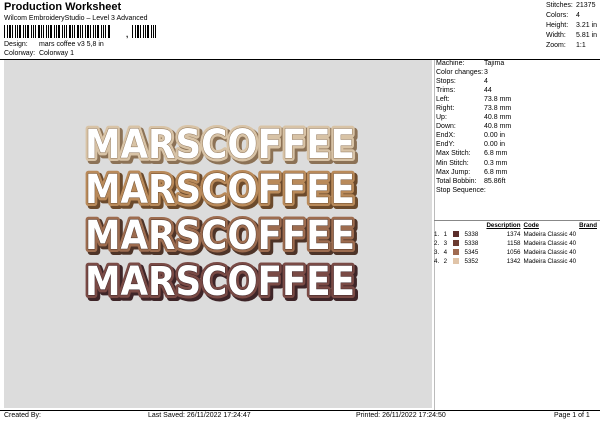  Describe the element at coordinates (572, 415) in the screenshot. I see `page-number: Page 1 of 1` at that location.